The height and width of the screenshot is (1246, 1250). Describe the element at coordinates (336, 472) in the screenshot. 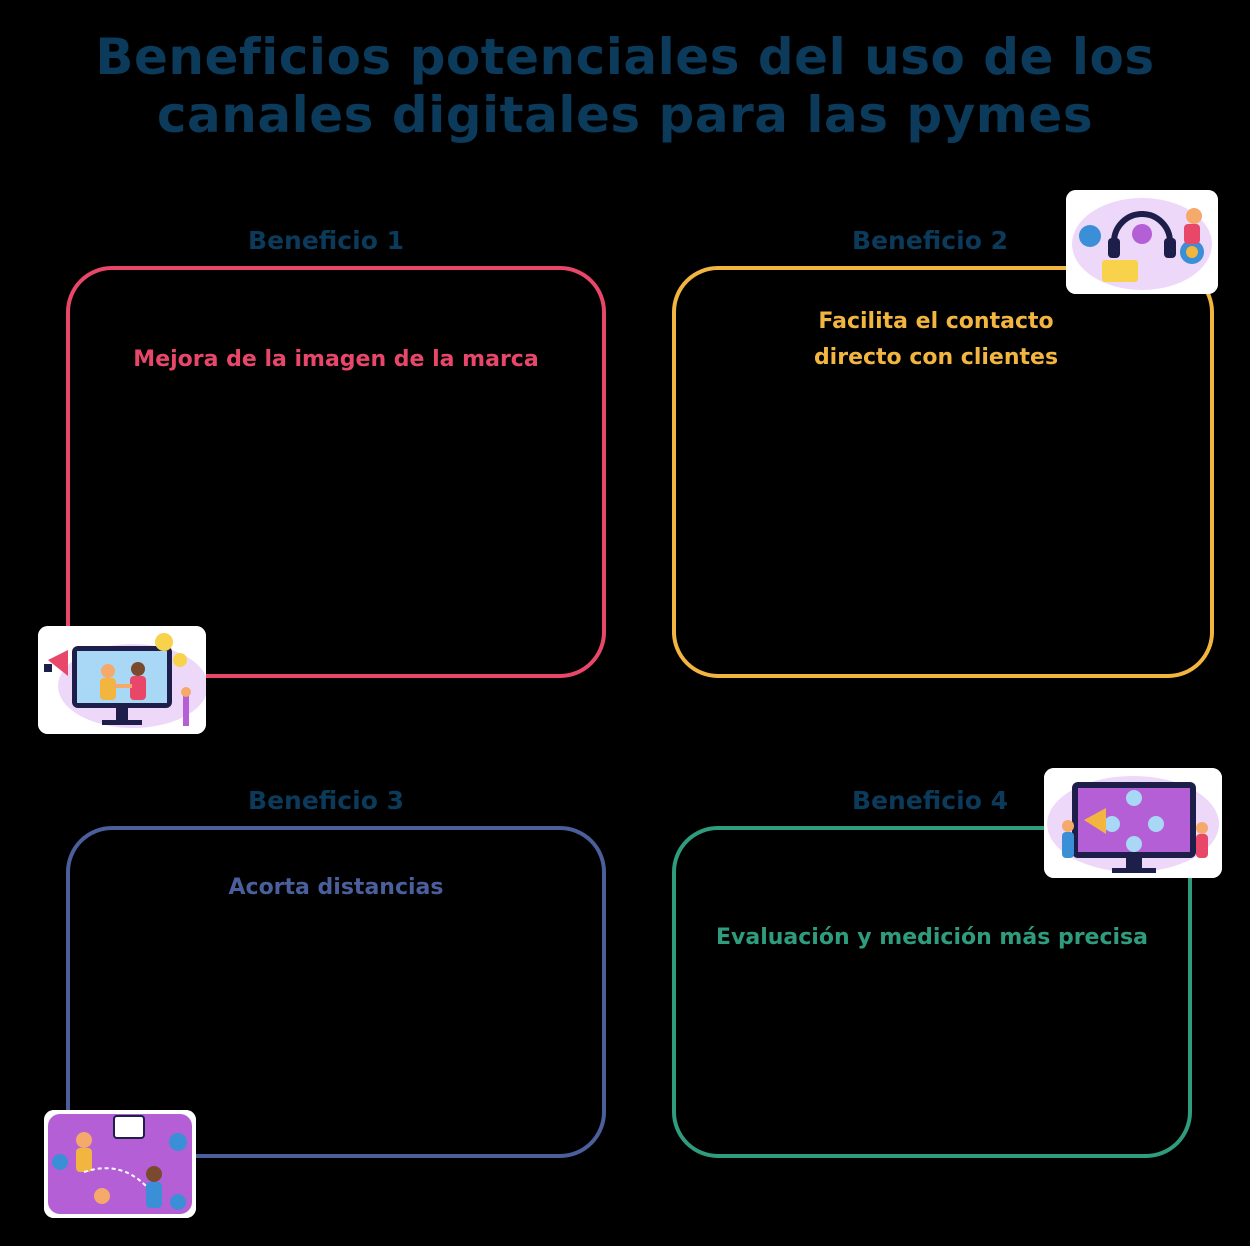

I see `benefit-1-box: Mejora de la imagen de la marca` at that location.